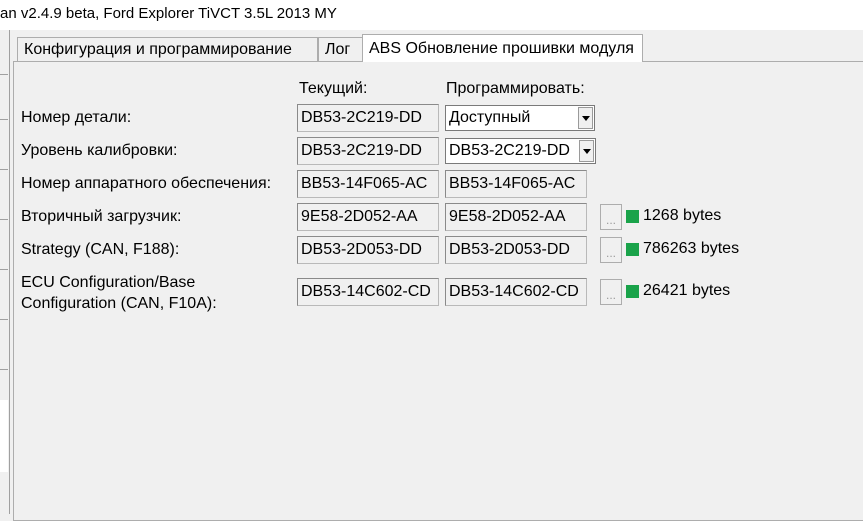 The height and width of the screenshot is (521, 863). What do you see at coordinates (76, 117) in the screenshot?
I see `part-number-label: Номер детали:` at bounding box center [76, 117].